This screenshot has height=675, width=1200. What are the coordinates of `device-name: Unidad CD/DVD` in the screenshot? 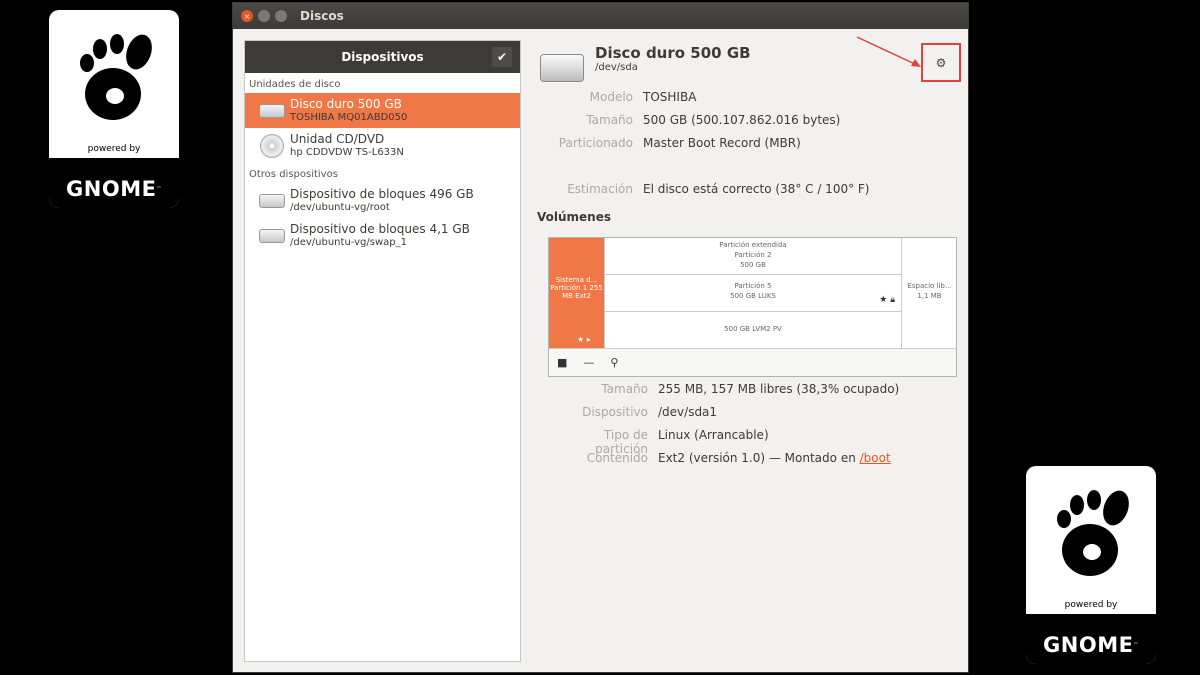 It's located at (337, 138).